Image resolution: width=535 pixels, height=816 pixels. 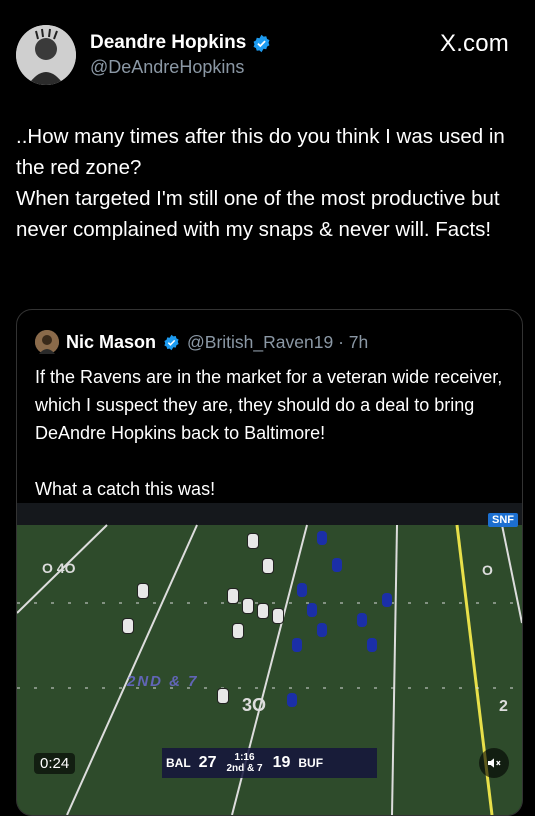 What do you see at coordinates (503, 520) in the screenshot?
I see `network-logo: SNF` at bounding box center [503, 520].